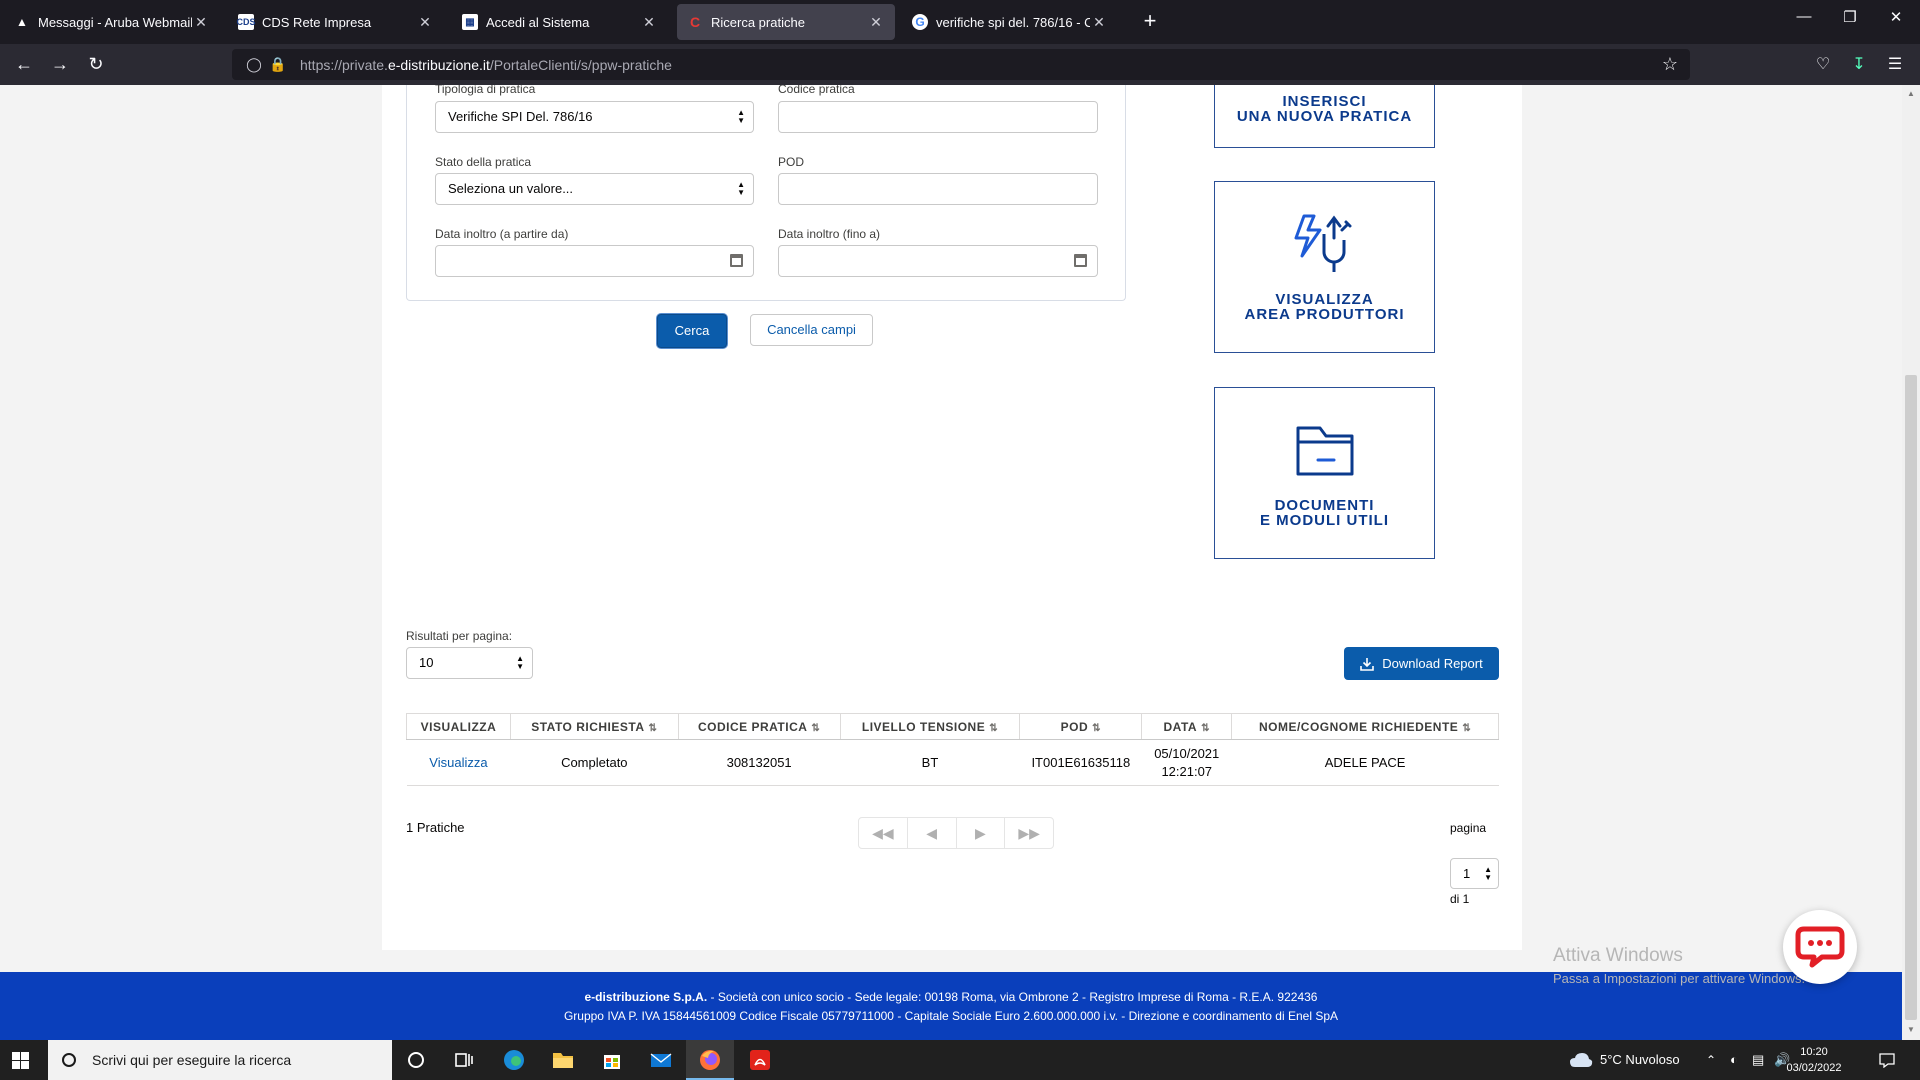 The width and height of the screenshot is (1920, 1080). Describe the element at coordinates (1859, 65) in the screenshot. I see `downloads-icon: ↧` at that location.